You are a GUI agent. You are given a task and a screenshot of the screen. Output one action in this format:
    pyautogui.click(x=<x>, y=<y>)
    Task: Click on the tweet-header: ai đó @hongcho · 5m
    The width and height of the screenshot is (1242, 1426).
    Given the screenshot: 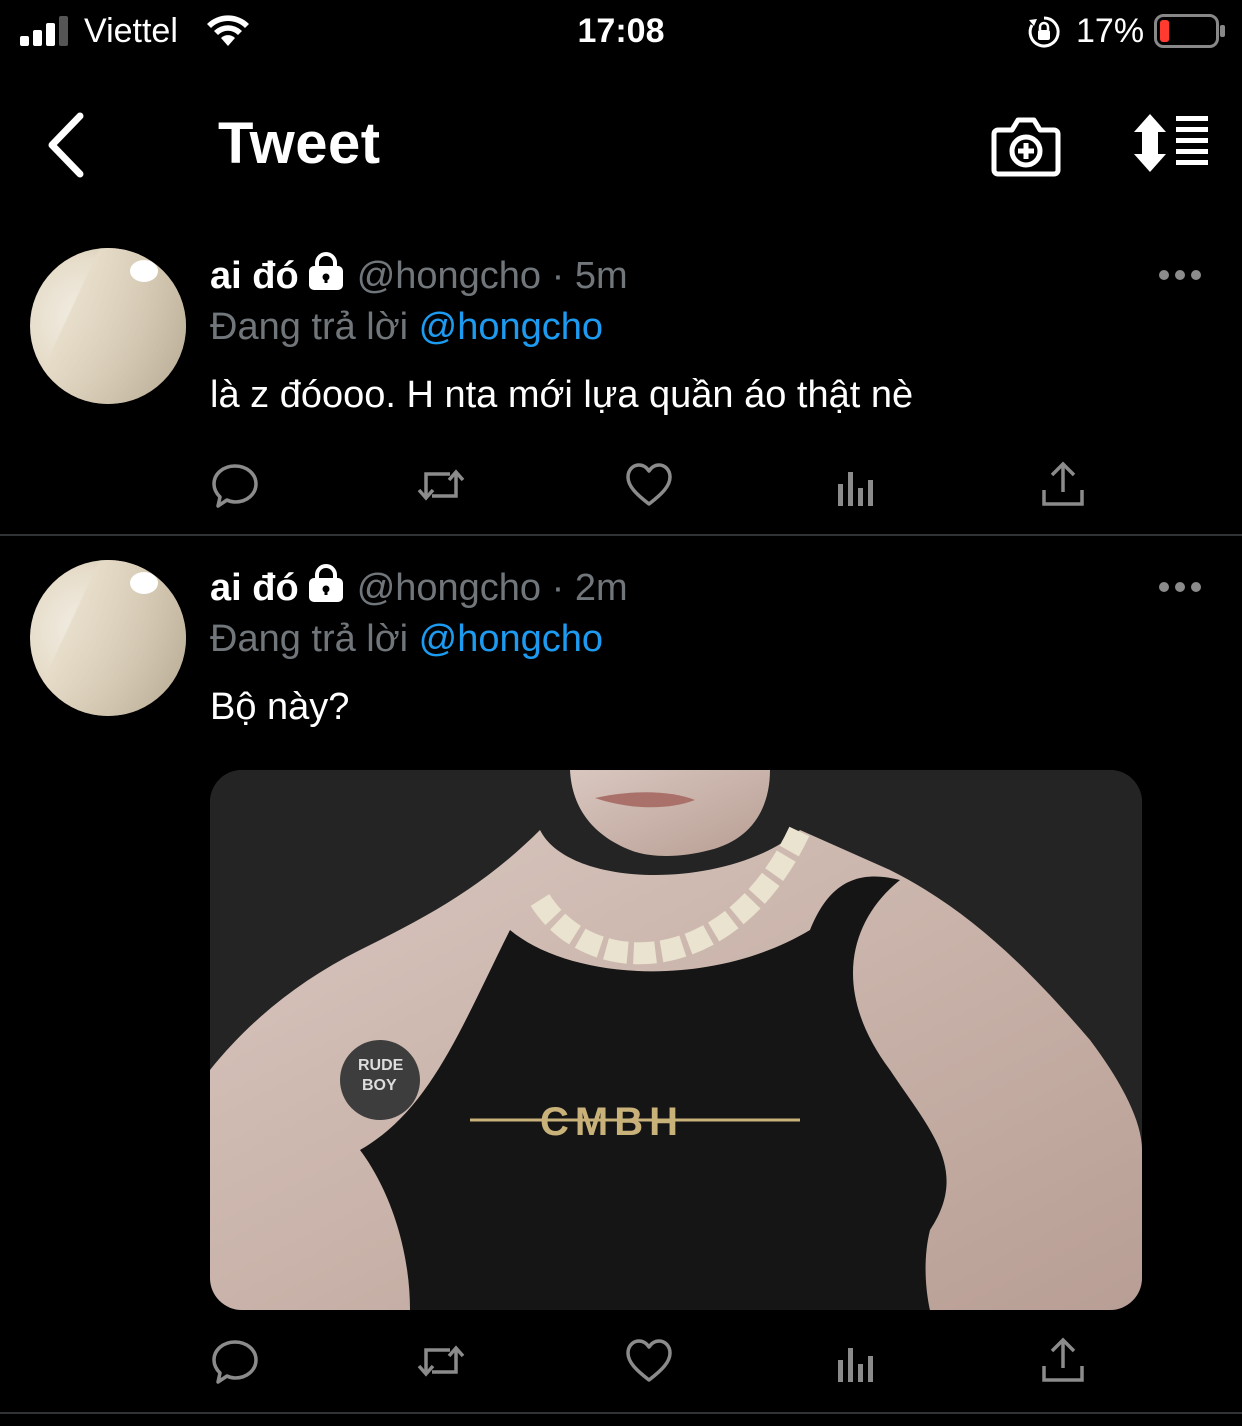 What is the action you would take?
    pyautogui.click(x=419, y=278)
    